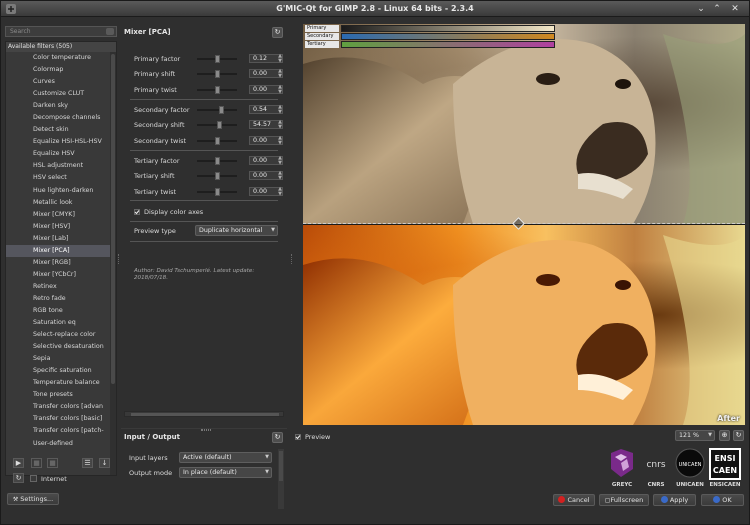  I want to click on rename-fave-icon: ■, so click(52, 463).